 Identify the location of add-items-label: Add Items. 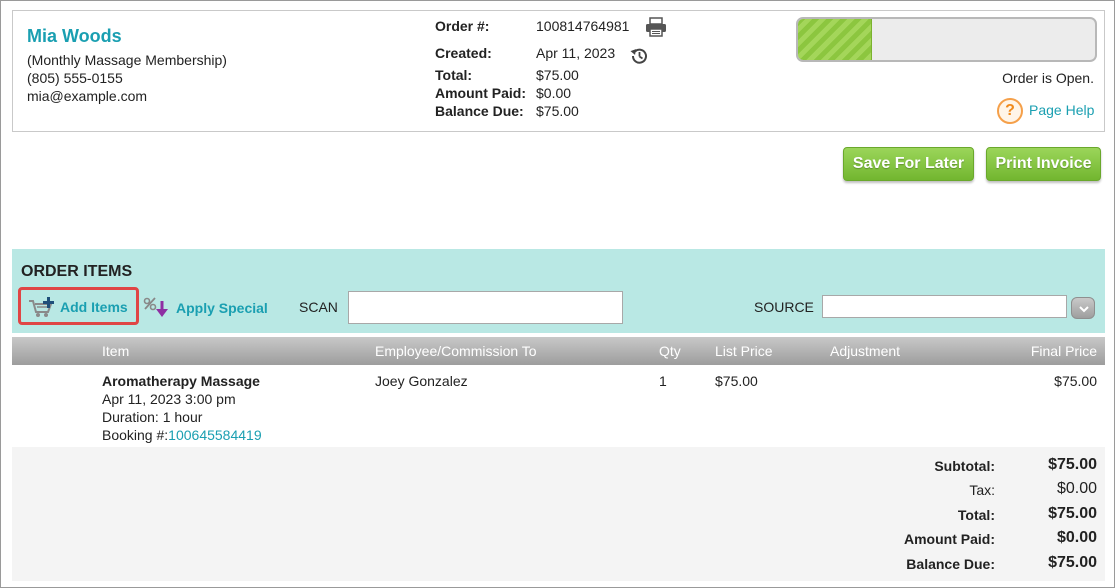
(94, 307).